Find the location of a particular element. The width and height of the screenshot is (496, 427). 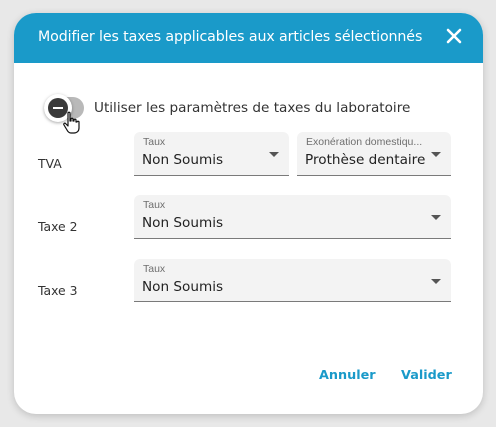

taxe2-label: Taxe 2 is located at coordinates (58, 226).